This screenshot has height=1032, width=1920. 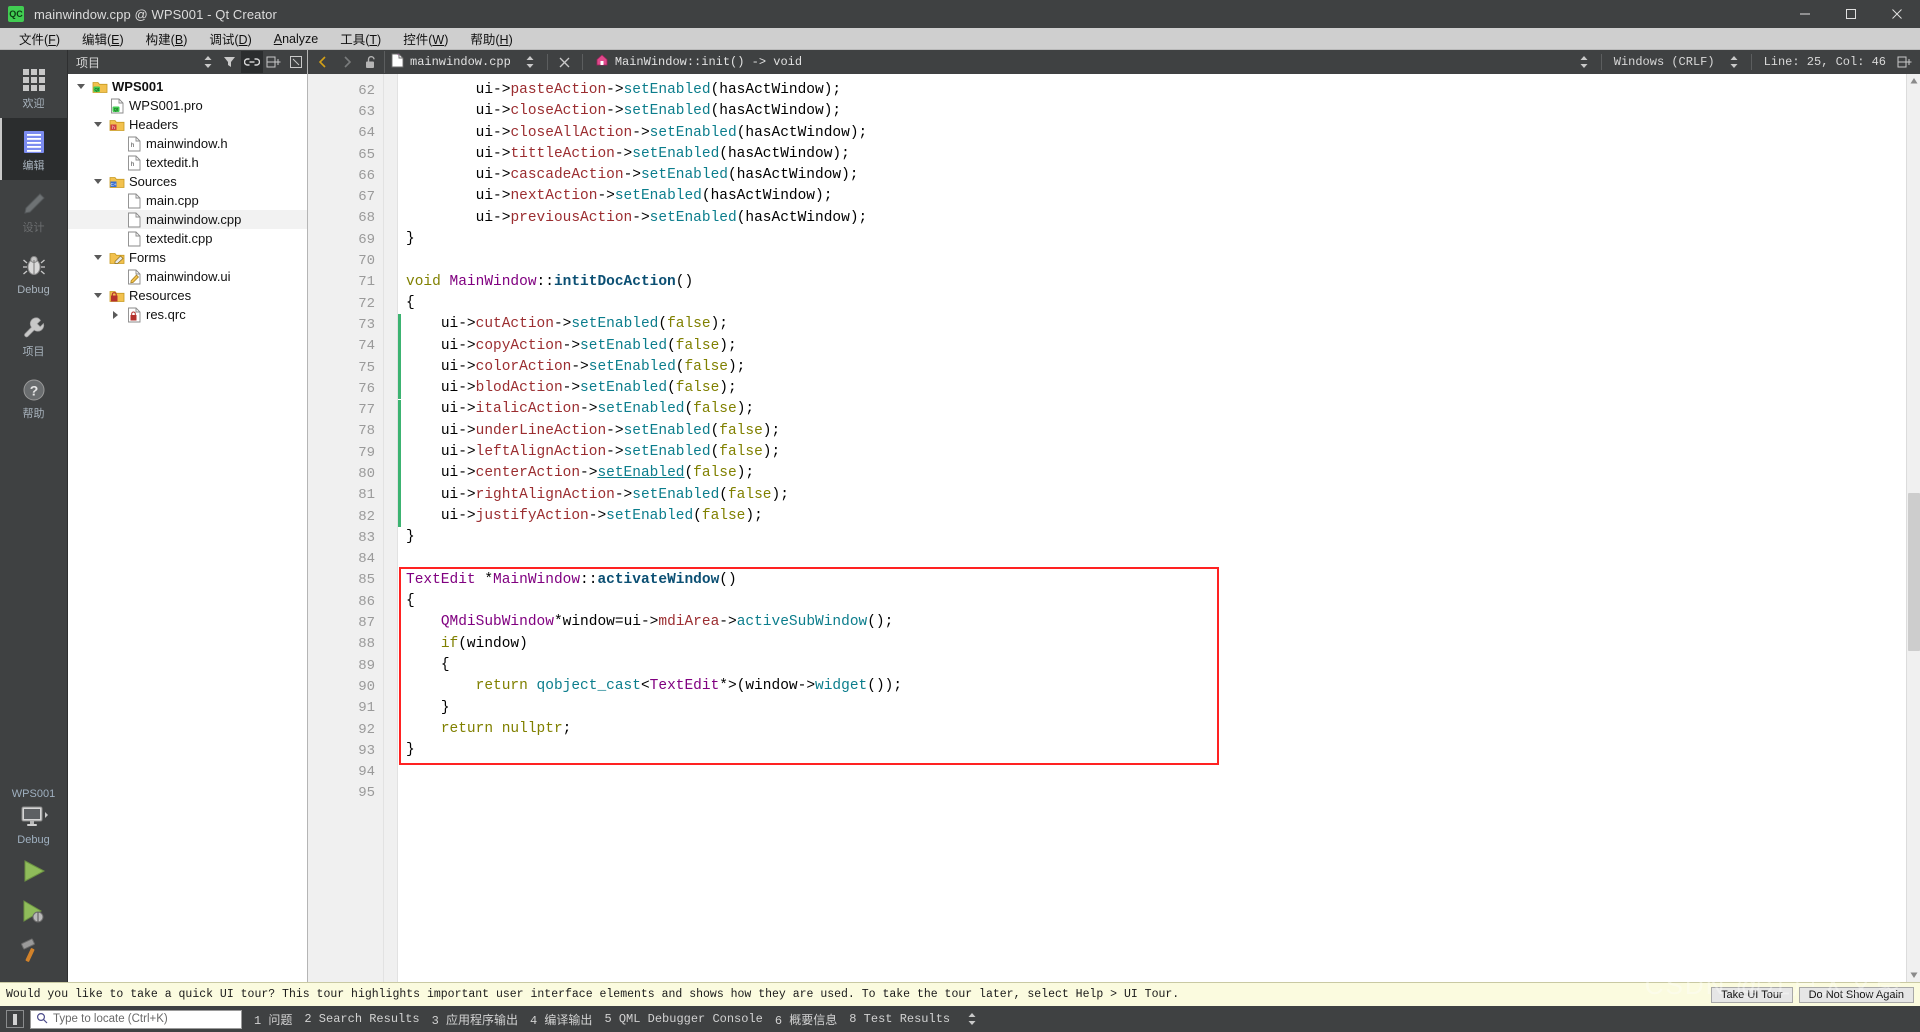 I want to click on link-icon, so click(x=252, y=62).